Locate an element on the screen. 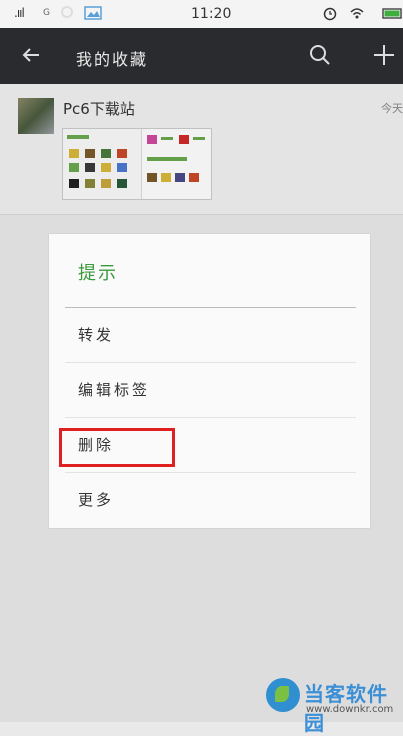 Image resolution: width=403 pixels, height=736 pixels. add-icon is located at coordinates (384, 55).